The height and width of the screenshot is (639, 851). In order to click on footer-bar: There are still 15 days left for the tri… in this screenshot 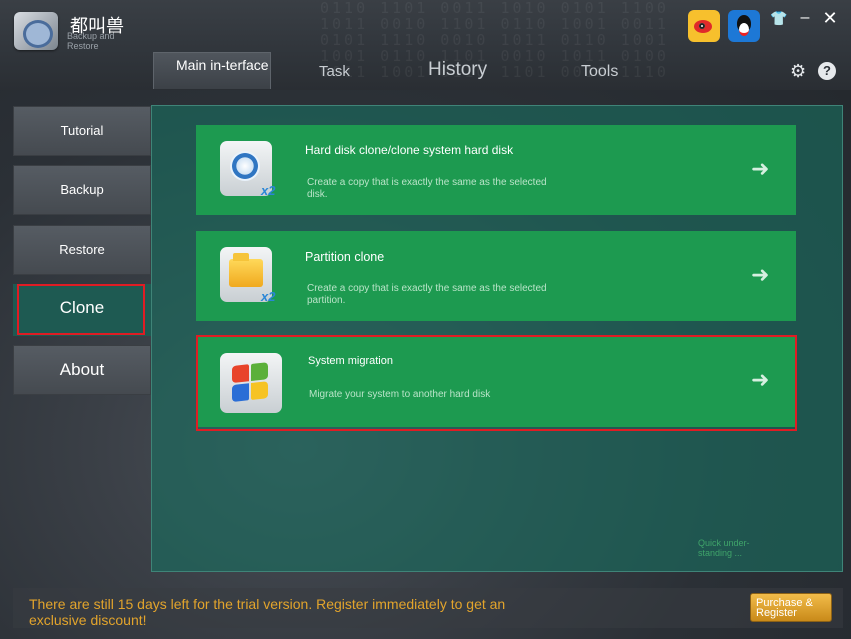, I will do `click(428, 608)`.